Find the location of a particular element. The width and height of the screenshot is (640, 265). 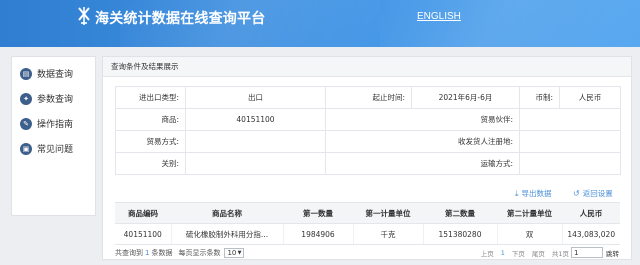

page-size-value: 10 is located at coordinates (232, 253).